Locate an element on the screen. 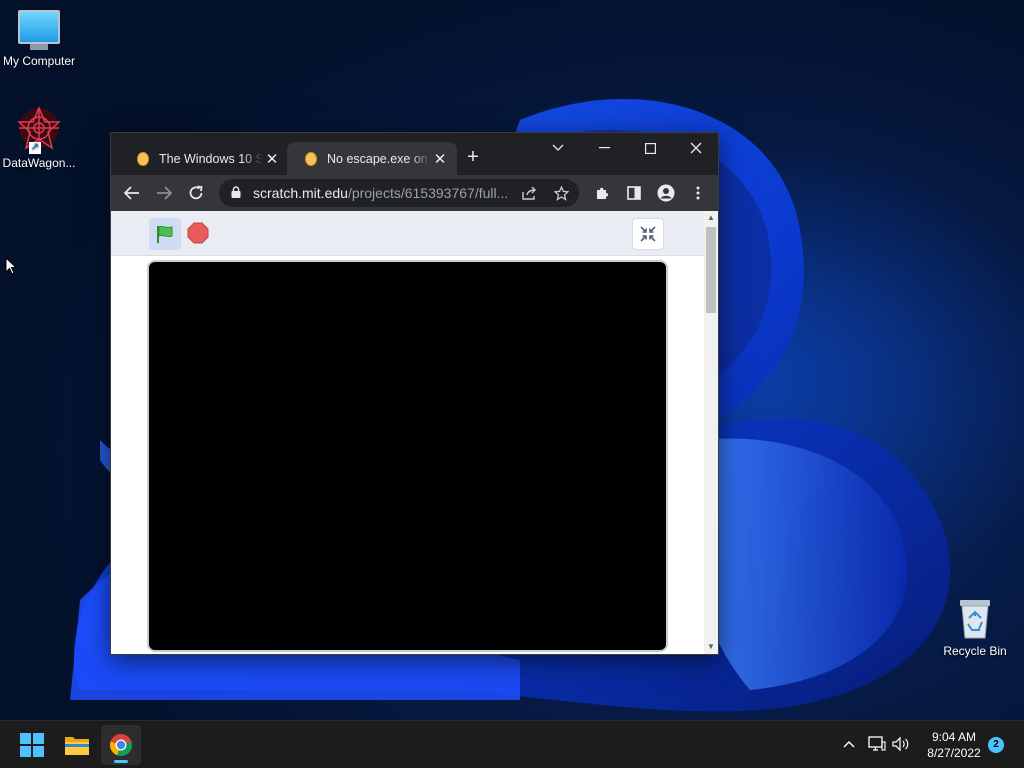 The width and height of the screenshot is (1024, 768). recycle-bin-icon is located at coordinates (975, 618).